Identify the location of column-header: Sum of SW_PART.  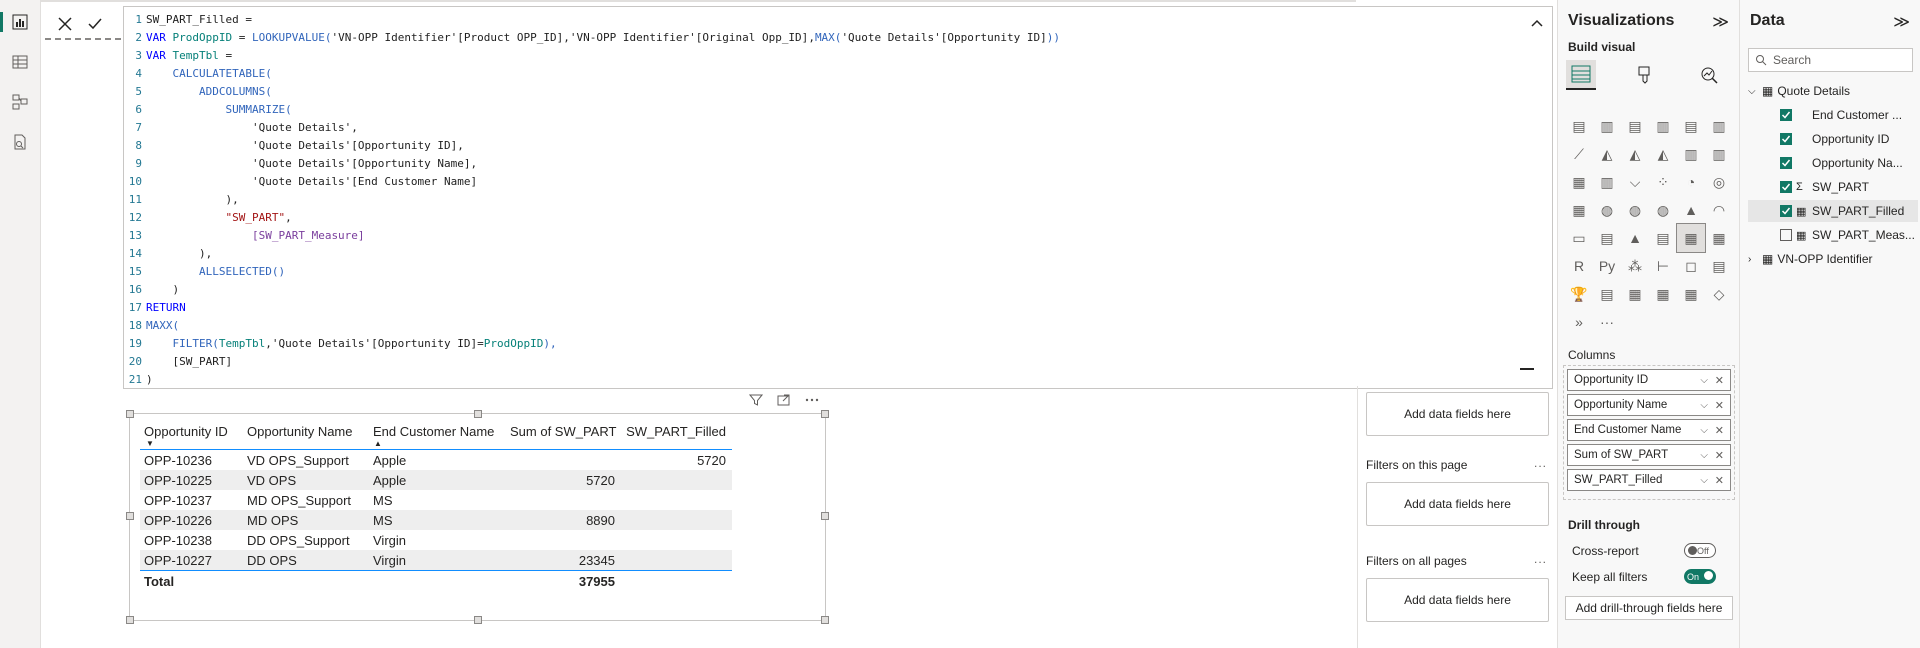
(563, 431).